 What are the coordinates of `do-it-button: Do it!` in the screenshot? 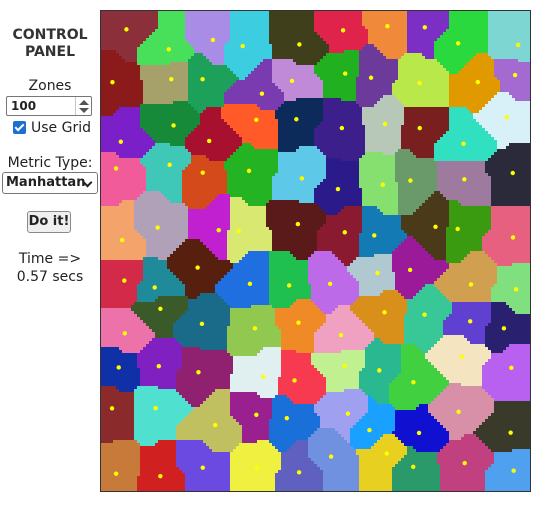 It's located at (49, 222).